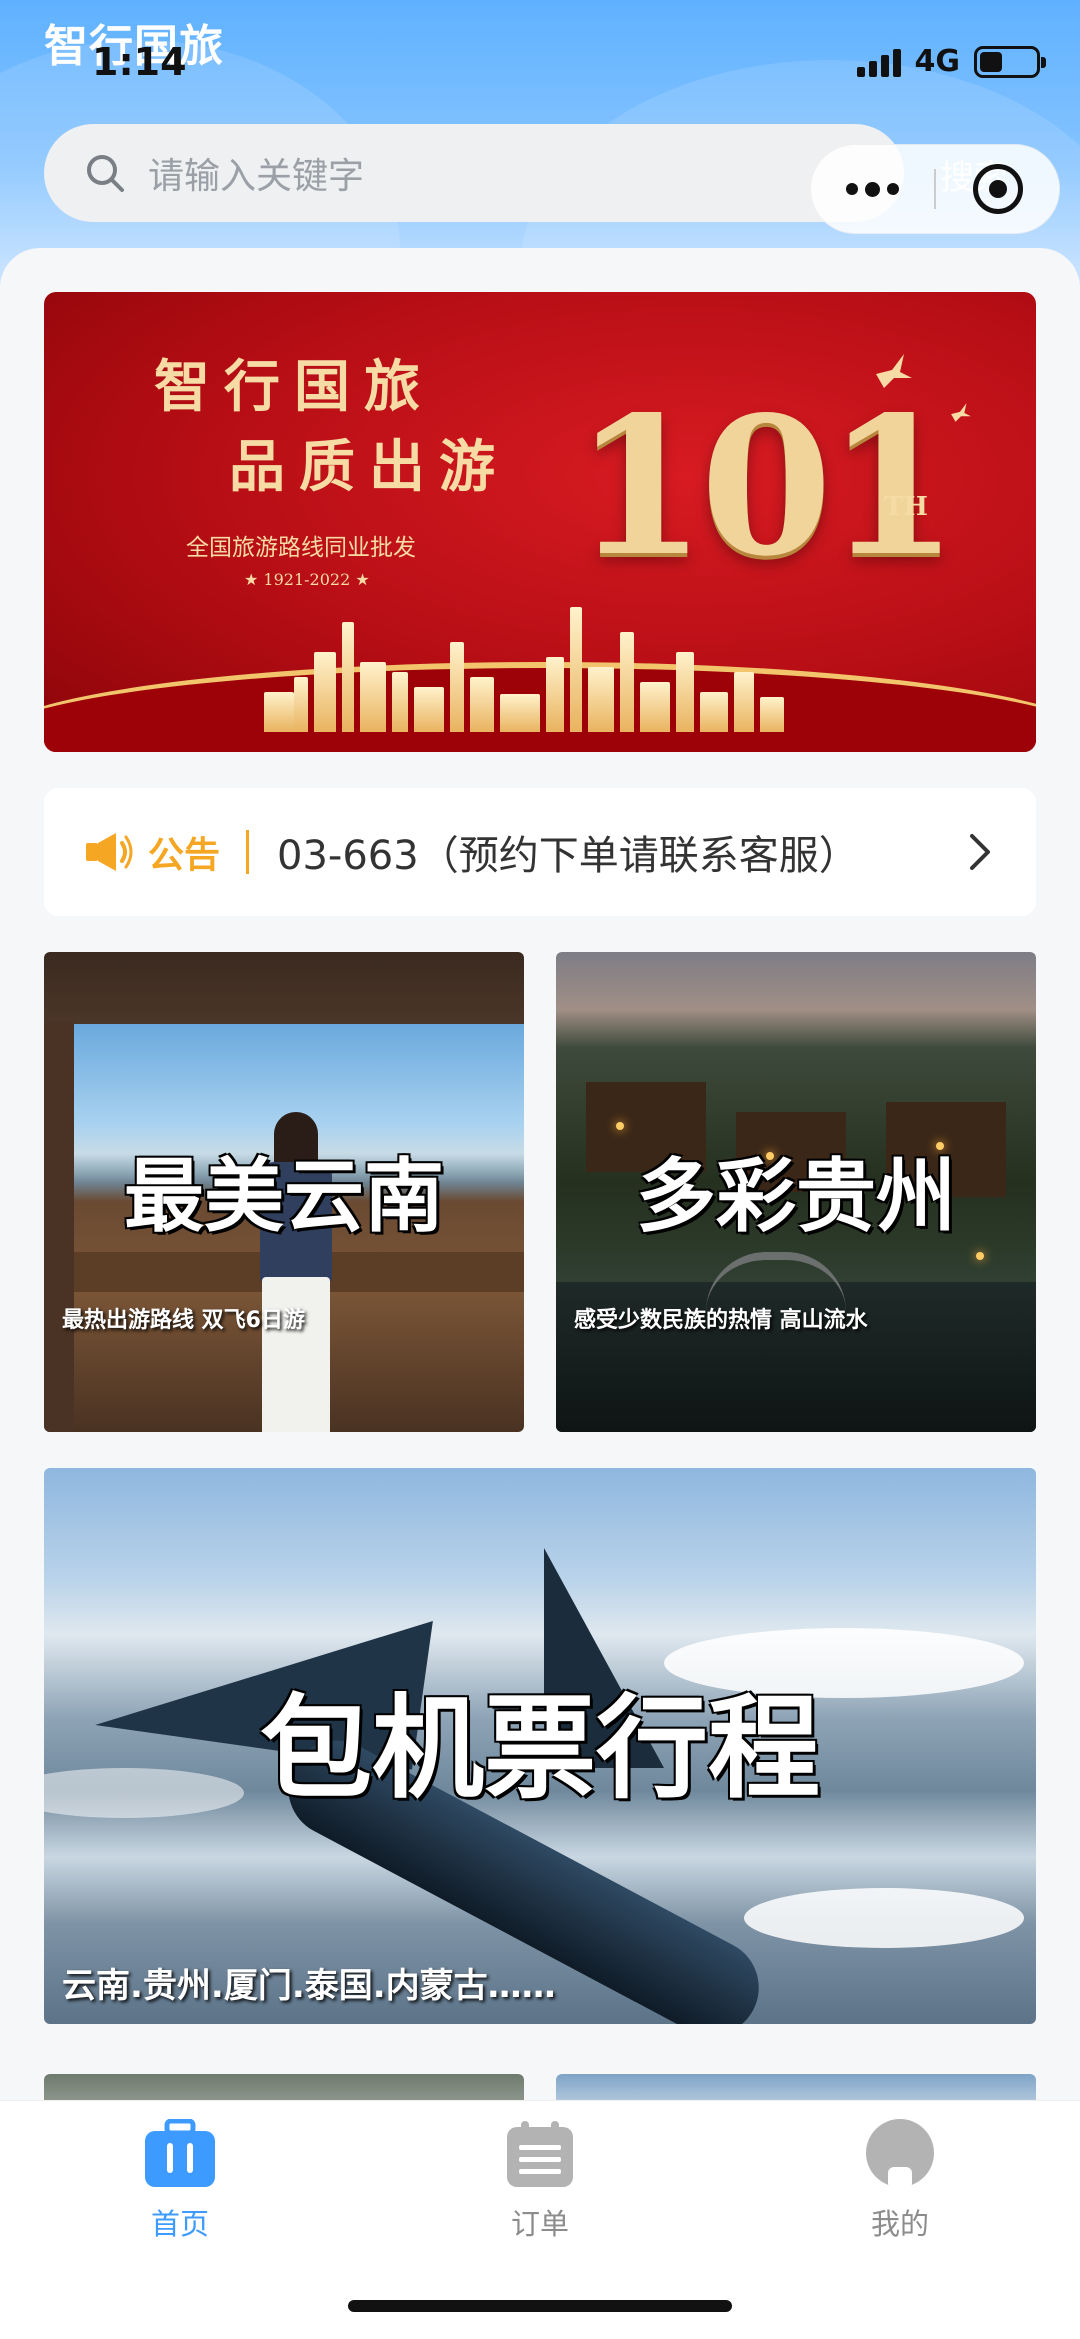  Describe the element at coordinates (307, 579) in the screenshot. I see `banner-years: ★ 1921-2022 ★` at that location.